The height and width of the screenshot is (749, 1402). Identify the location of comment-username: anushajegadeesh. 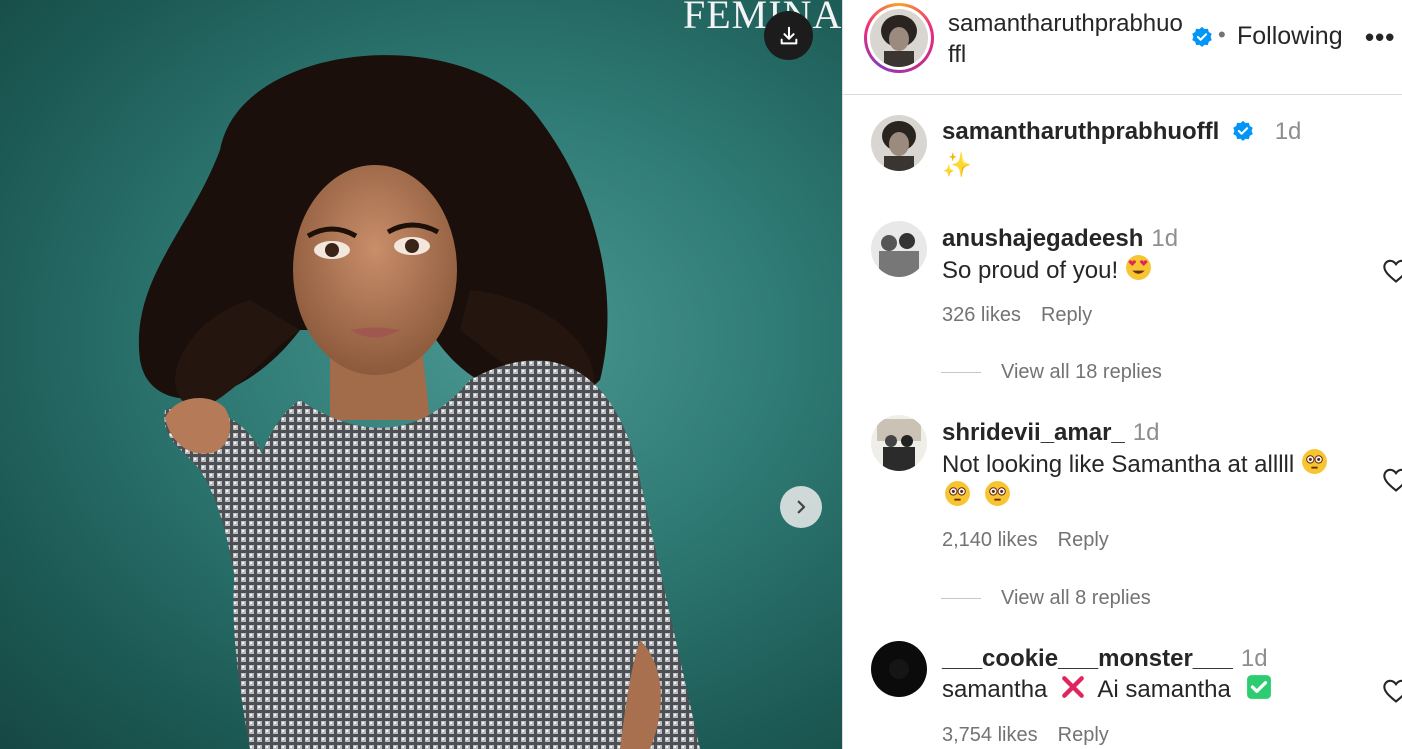
(1042, 238).